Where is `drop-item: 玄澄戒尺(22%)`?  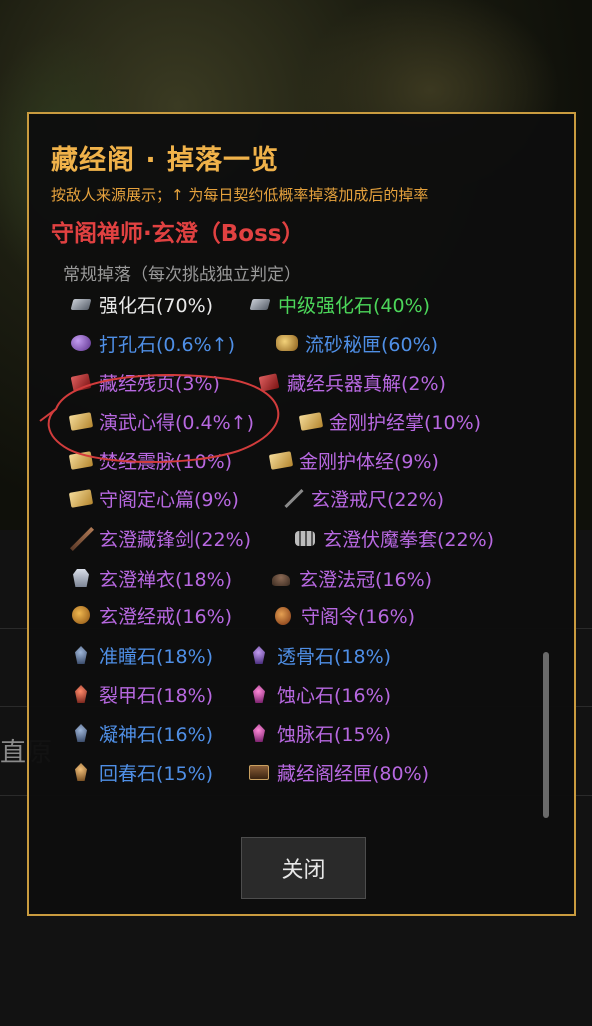
drop-item: 玄澄戒尺(22%) is located at coordinates (362, 498).